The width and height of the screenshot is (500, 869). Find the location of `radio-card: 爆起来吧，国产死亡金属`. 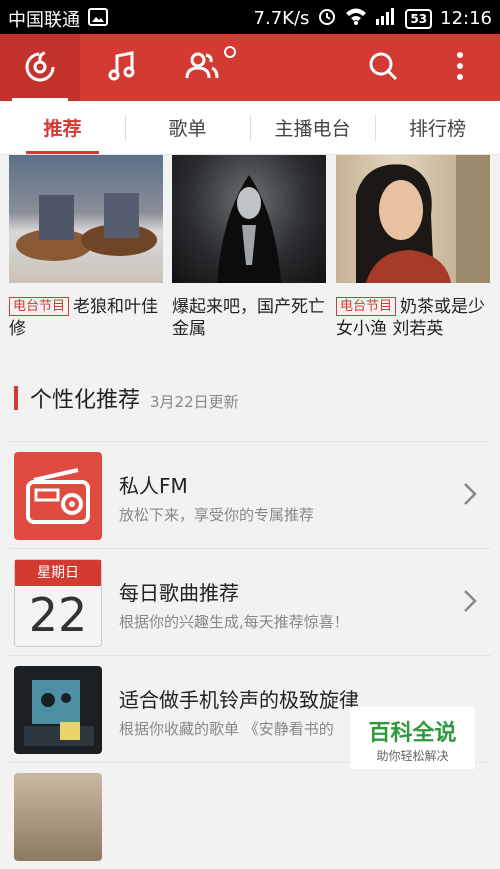

radio-card: 爆起来吧，国产死亡金属 is located at coordinates (249, 247).